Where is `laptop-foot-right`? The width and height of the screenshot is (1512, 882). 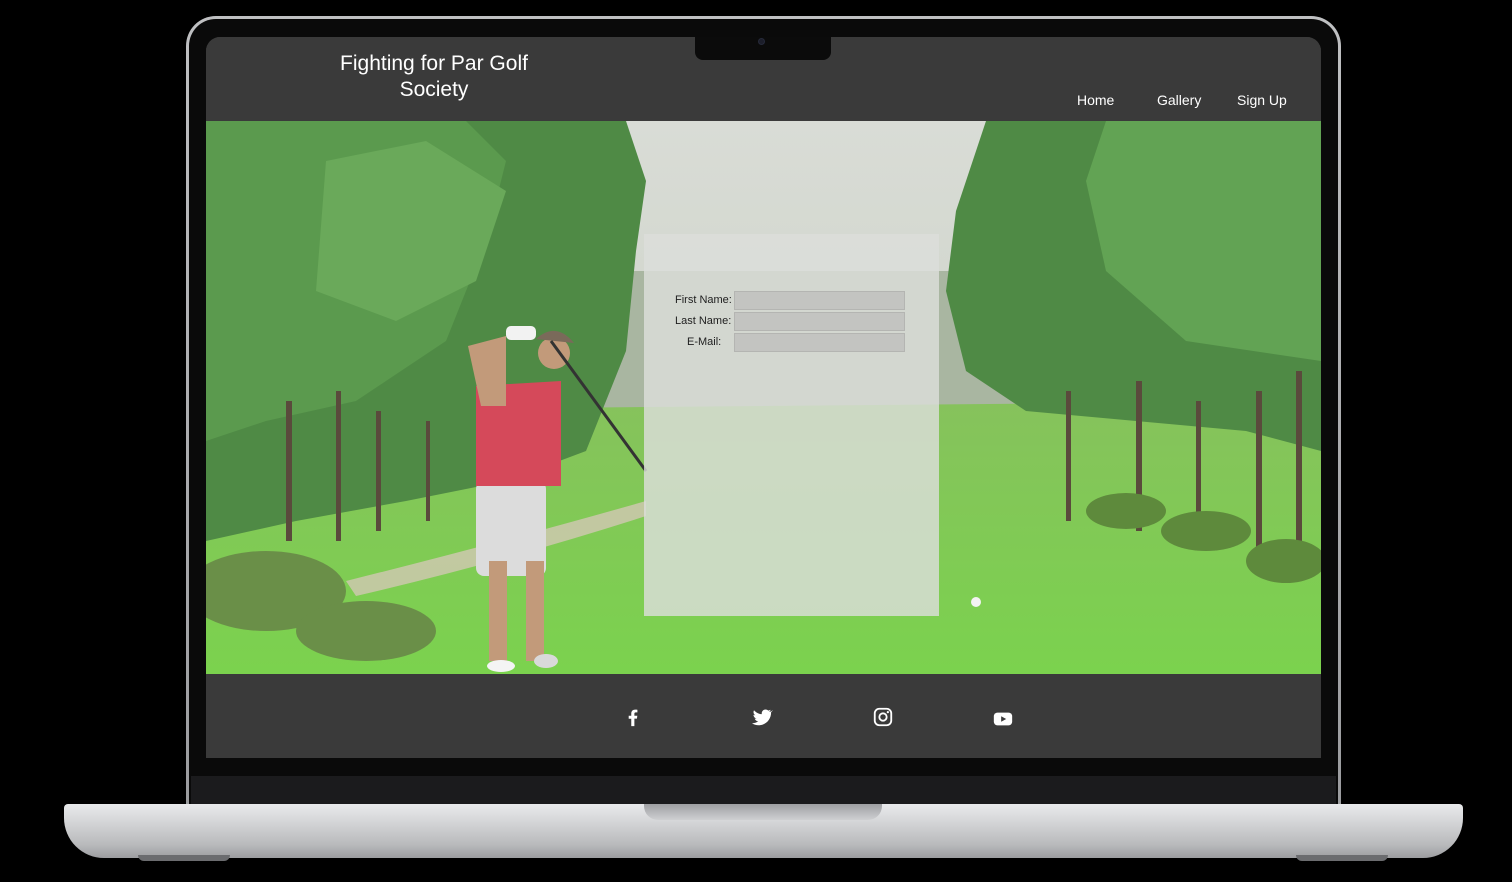
laptop-foot-right is located at coordinates (1342, 858).